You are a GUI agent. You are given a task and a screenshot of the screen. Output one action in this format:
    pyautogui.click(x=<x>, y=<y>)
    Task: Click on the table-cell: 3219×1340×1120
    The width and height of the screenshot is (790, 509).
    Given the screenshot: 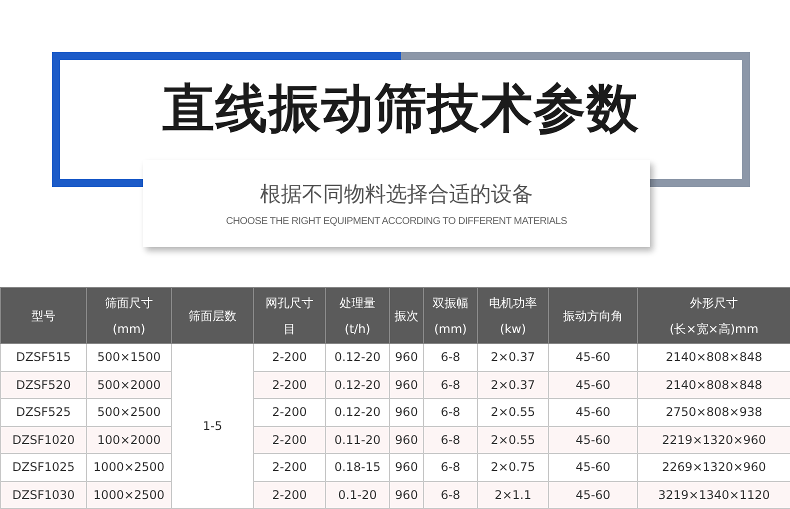 What is the action you would take?
    pyautogui.click(x=714, y=494)
    